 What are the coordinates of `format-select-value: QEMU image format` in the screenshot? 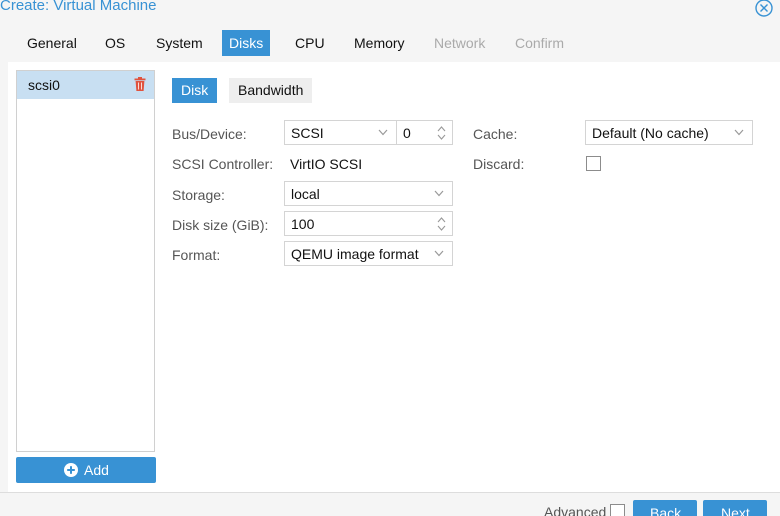 It's located at (355, 254).